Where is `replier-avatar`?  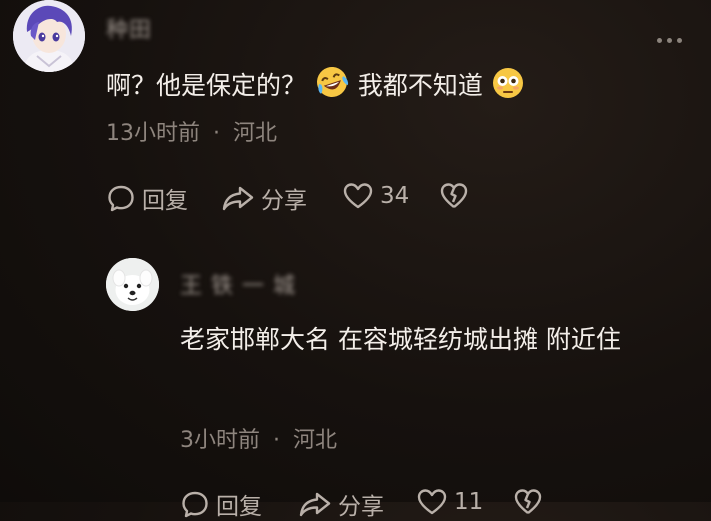
replier-avatar is located at coordinates (132, 284).